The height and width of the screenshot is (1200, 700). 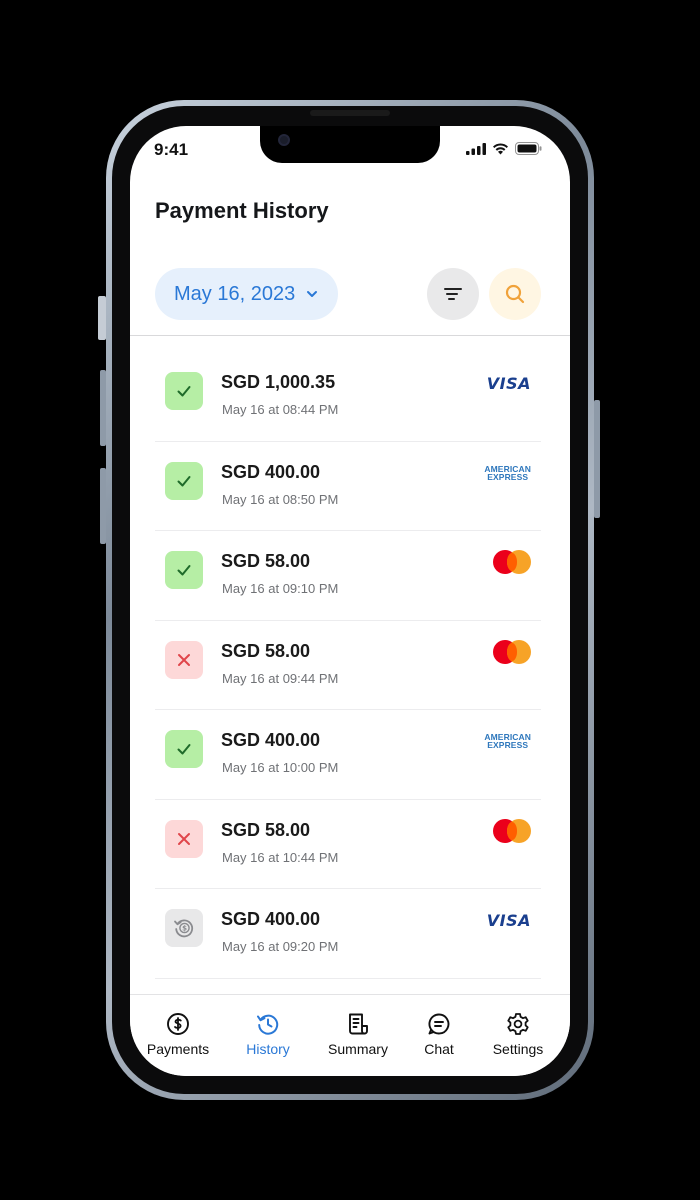 I want to click on history-icon, so click(x=268, y=1024).